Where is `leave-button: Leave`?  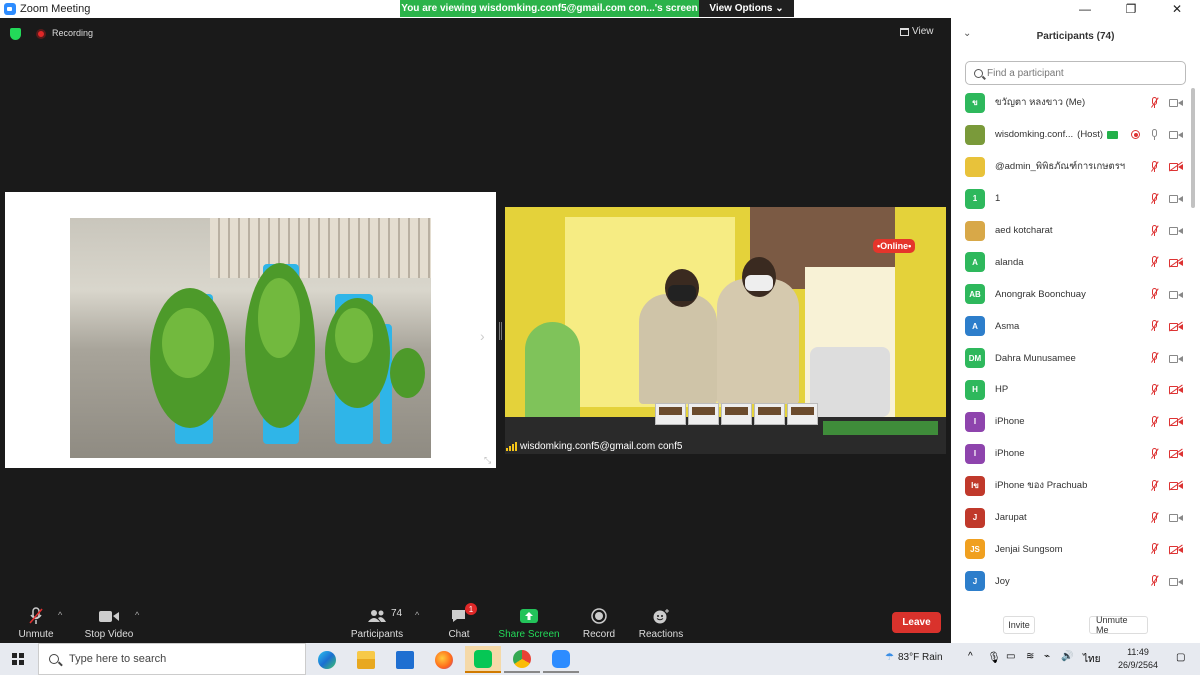
leave-button: Leave is located at coordinates (916, 622).